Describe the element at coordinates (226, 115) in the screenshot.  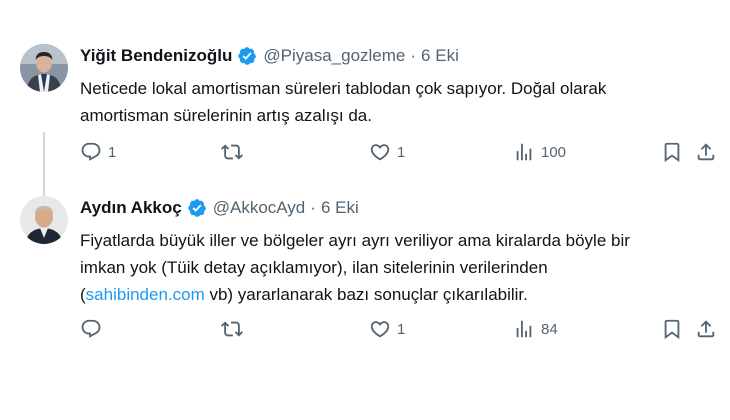
I see `tweet-text-line: amortisman sürelerinin artış azalışı da.` at that location.